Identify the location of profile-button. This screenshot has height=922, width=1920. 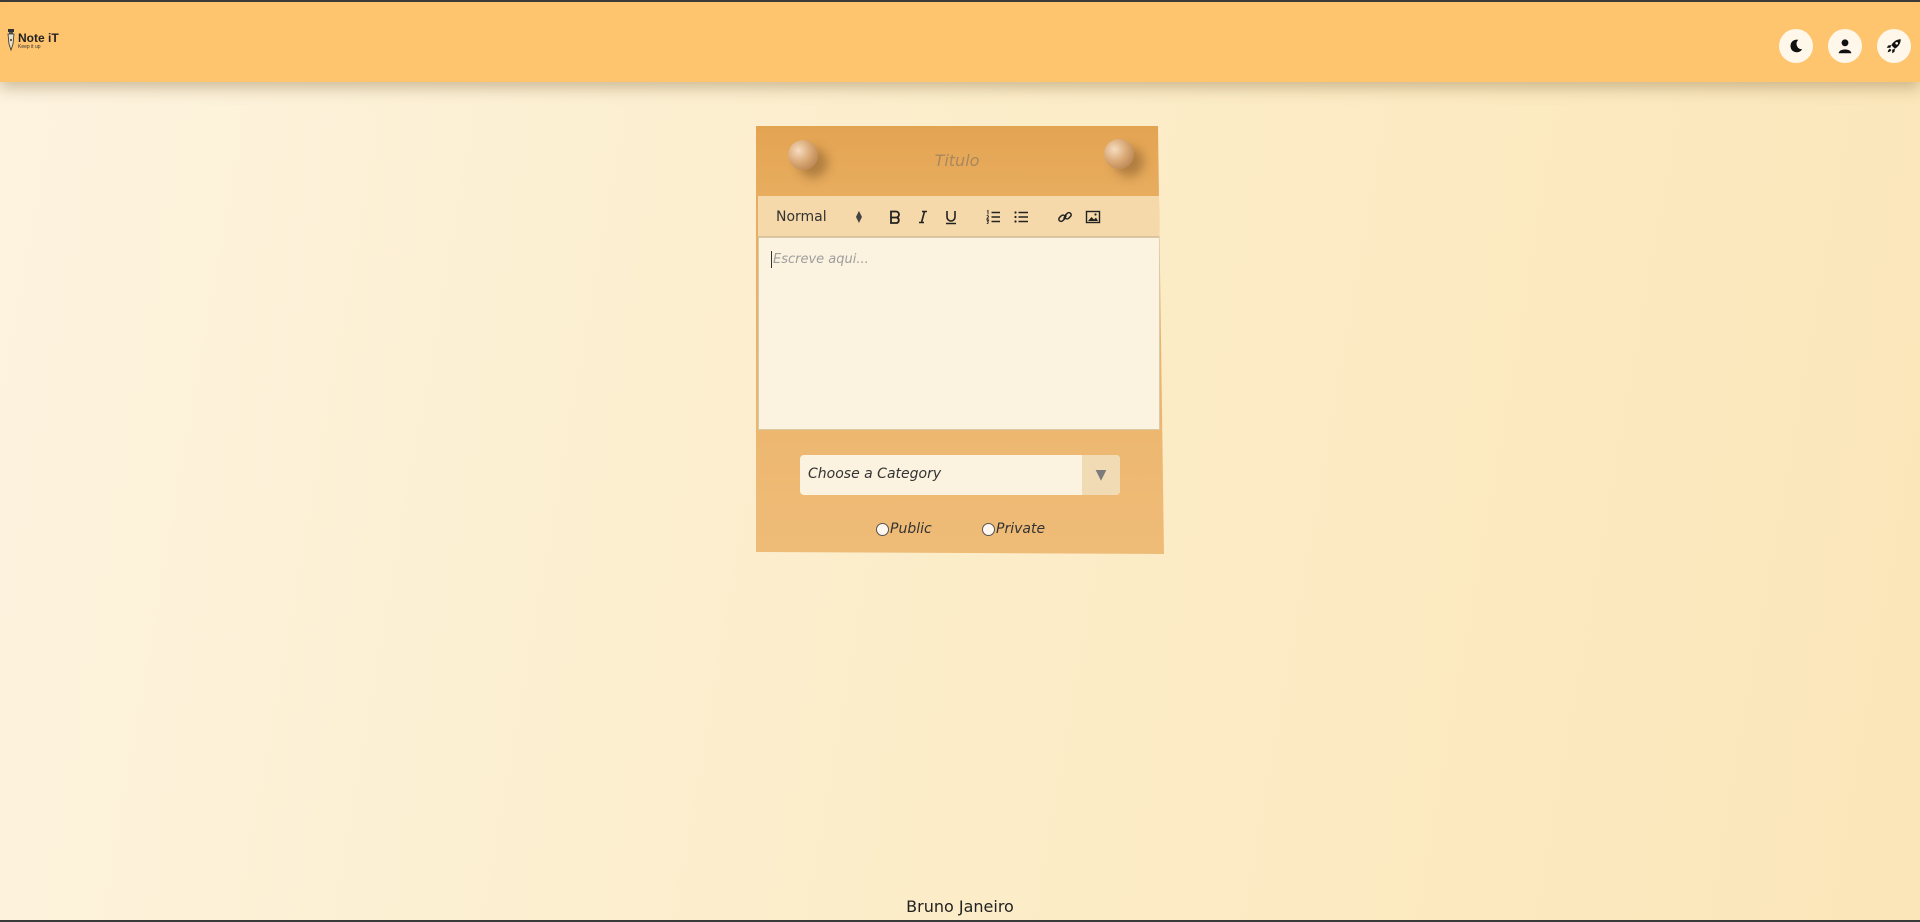
(1845, 46).